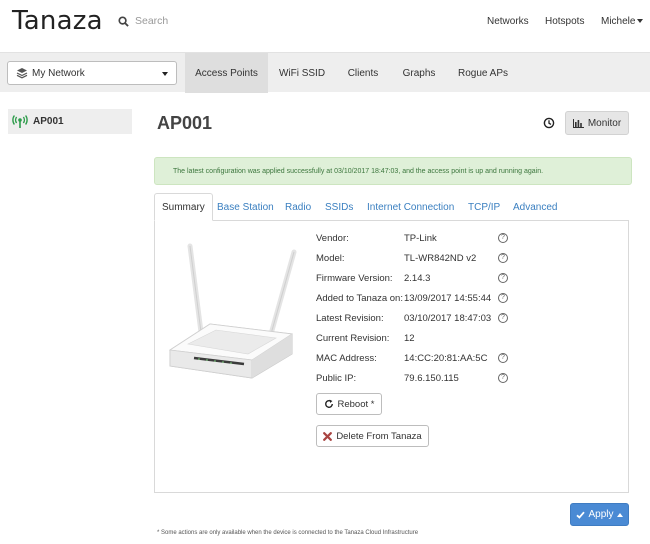  What do you see at coordinates (332, 238) in the screenshot?
I see `summary-label: Vendor:` at bounding box center [332, 238].